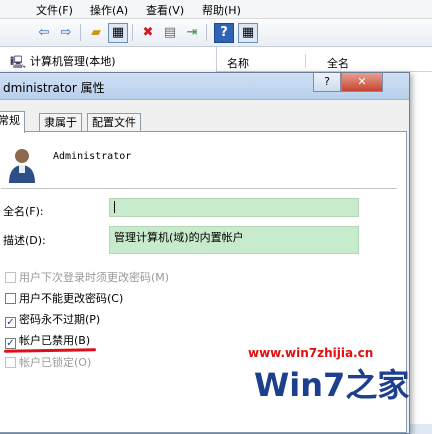 The image size is (432, 434). Describe the element at coordinates (234, 207) in the screenshot. I see `fullname-field` at that location.